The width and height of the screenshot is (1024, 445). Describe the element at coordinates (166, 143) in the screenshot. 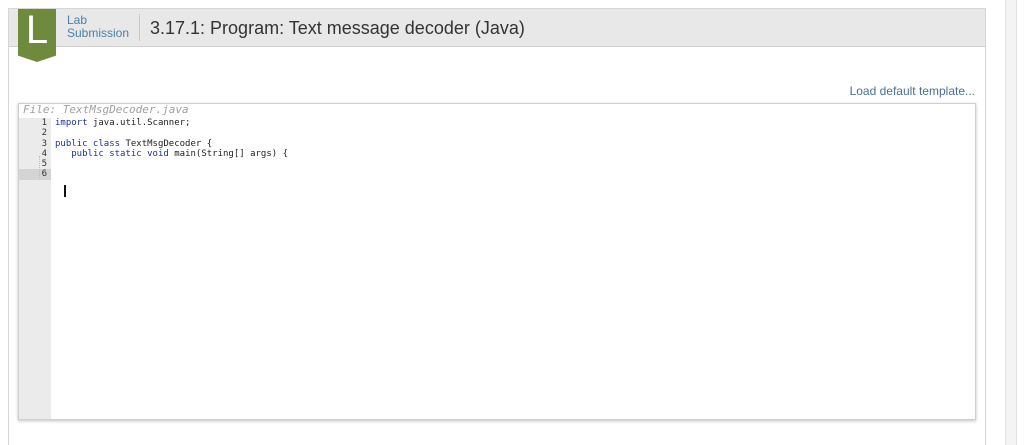

I see `code-text: TextMsgDecoder {` at that location.